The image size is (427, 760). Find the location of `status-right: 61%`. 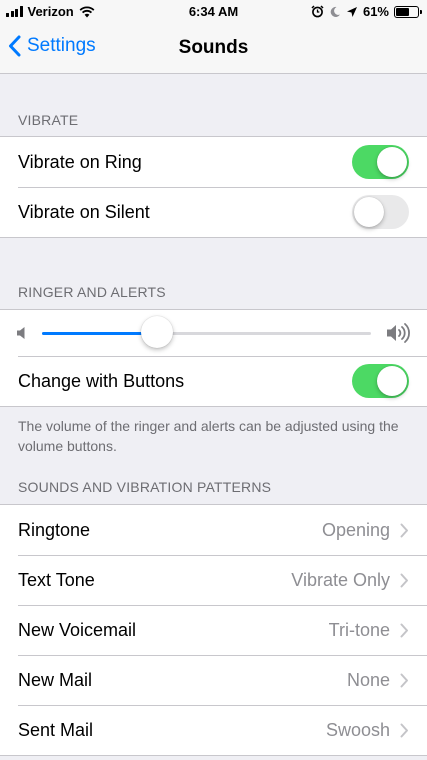

status-right: 61% is located at coordinates (366, 11).